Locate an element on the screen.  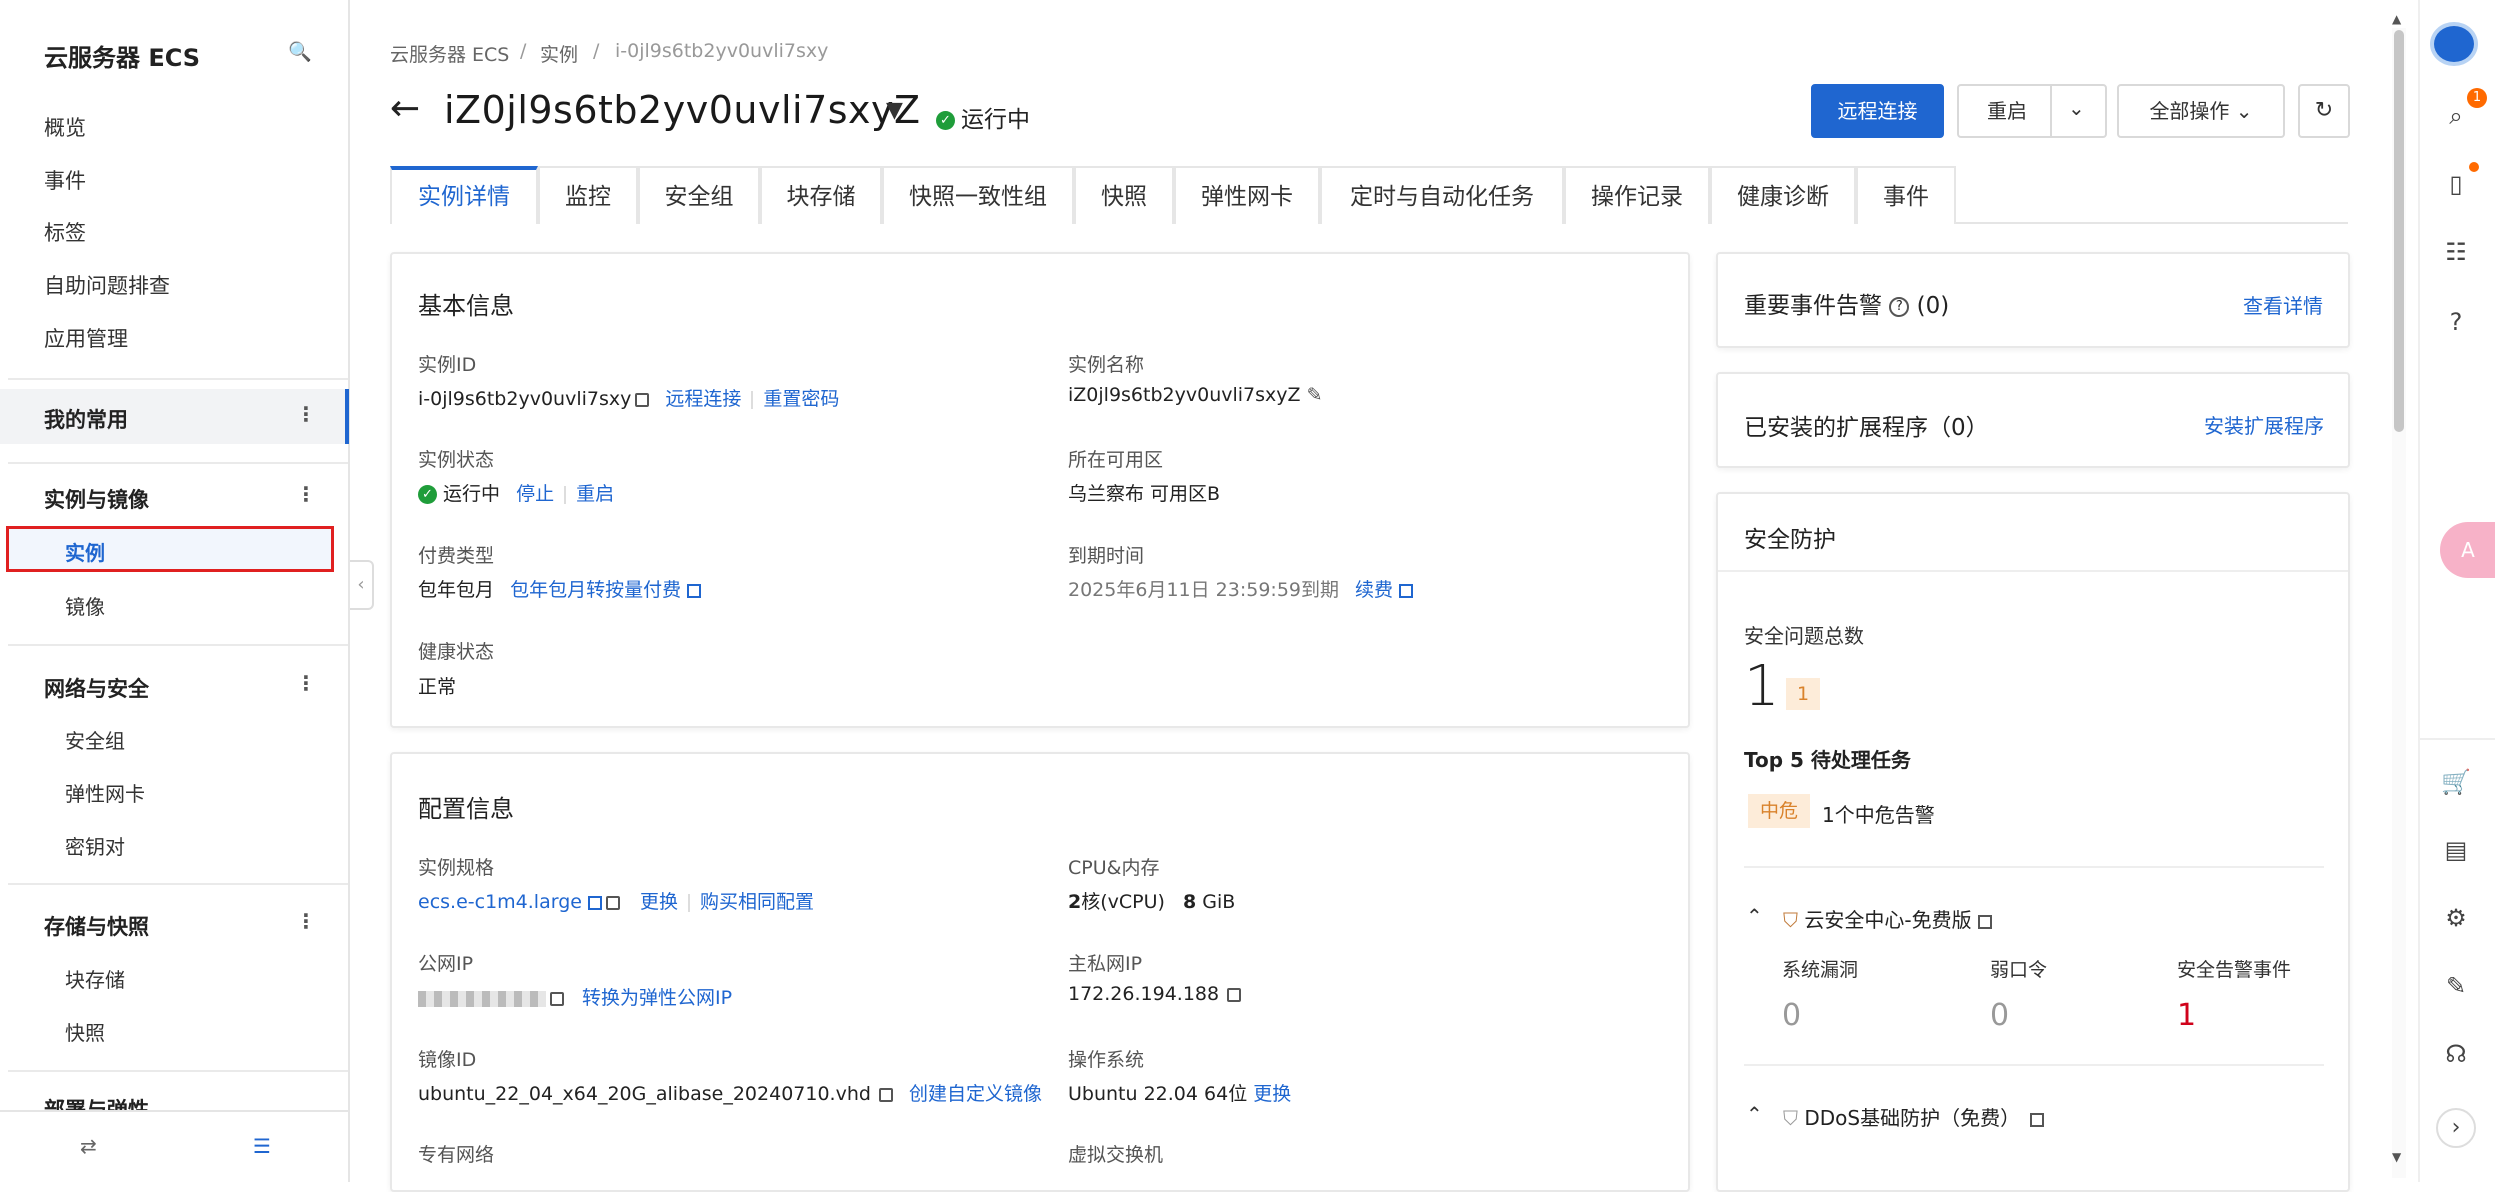
expand-icon: › is located at coordinates (2456, 1128).